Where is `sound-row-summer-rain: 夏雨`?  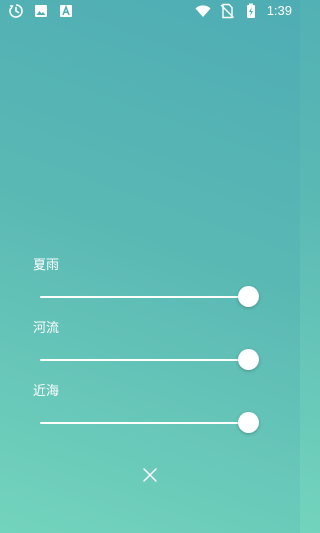 sound-row-summer-rain: 夏雨 is located at coordinates (150, 284).